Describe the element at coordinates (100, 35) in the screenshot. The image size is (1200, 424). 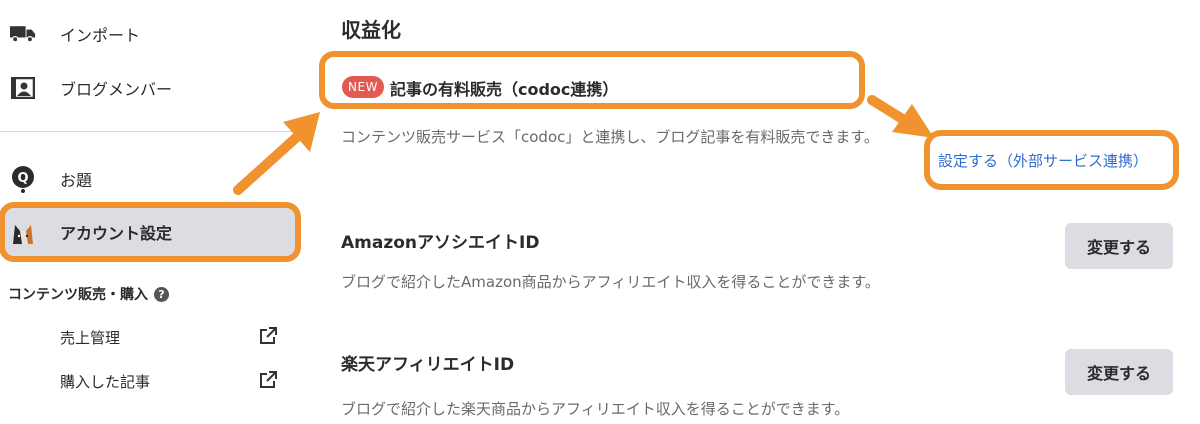
I see `sidebar-item-label: インポート` at that location.